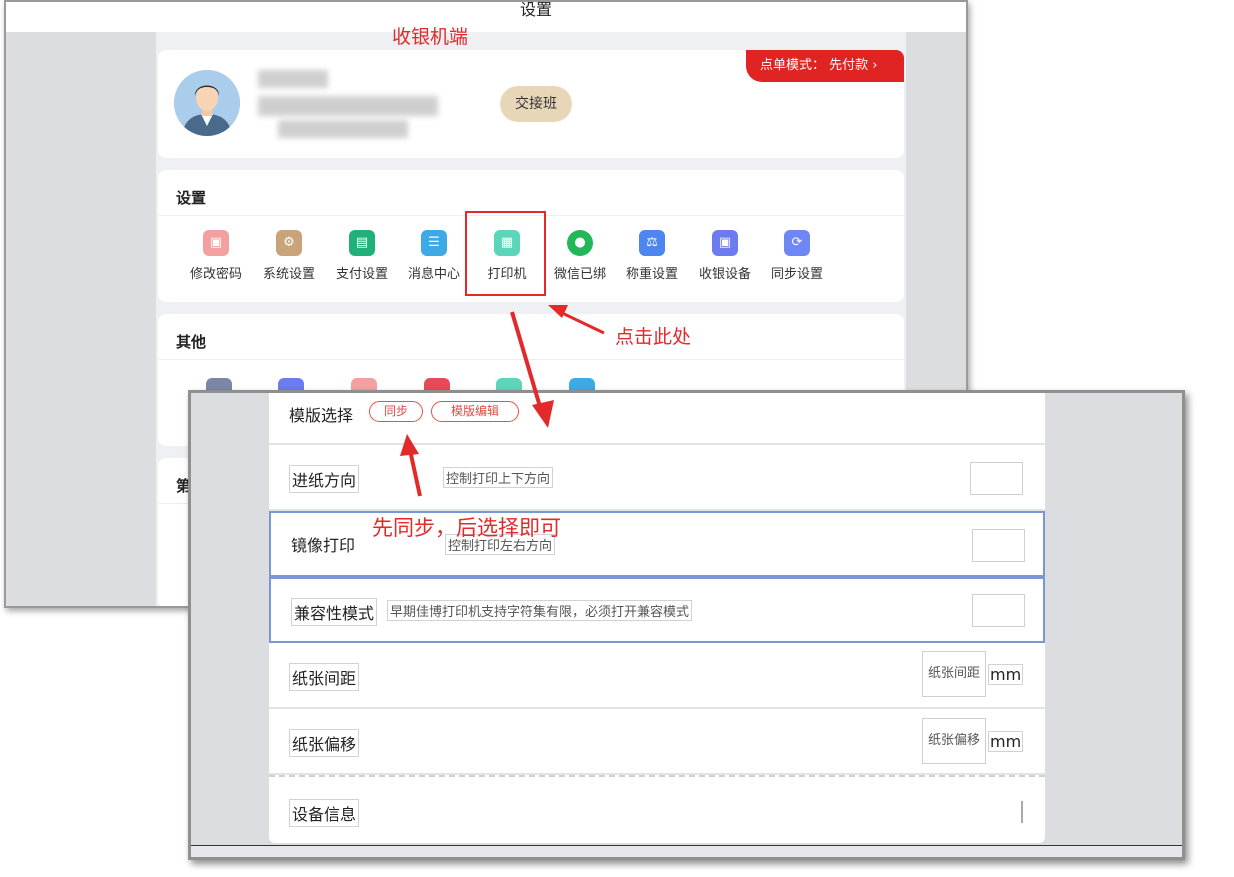  Describe the element at coordinates (558, 311) in the screenshot. I see `arrow-to-printer-head` at that location.